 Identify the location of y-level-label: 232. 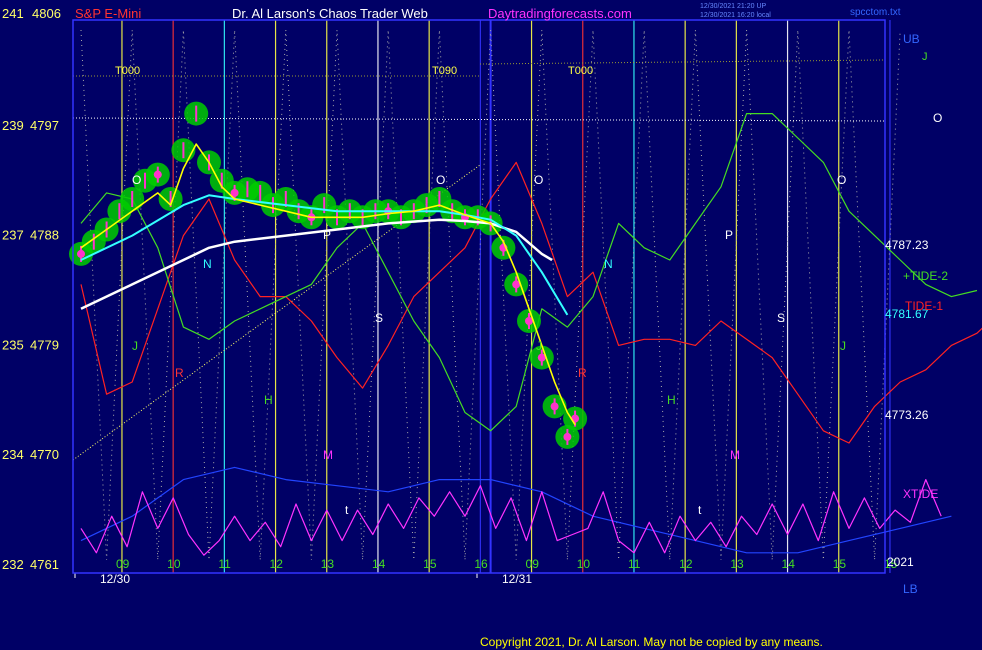
(13, 564).